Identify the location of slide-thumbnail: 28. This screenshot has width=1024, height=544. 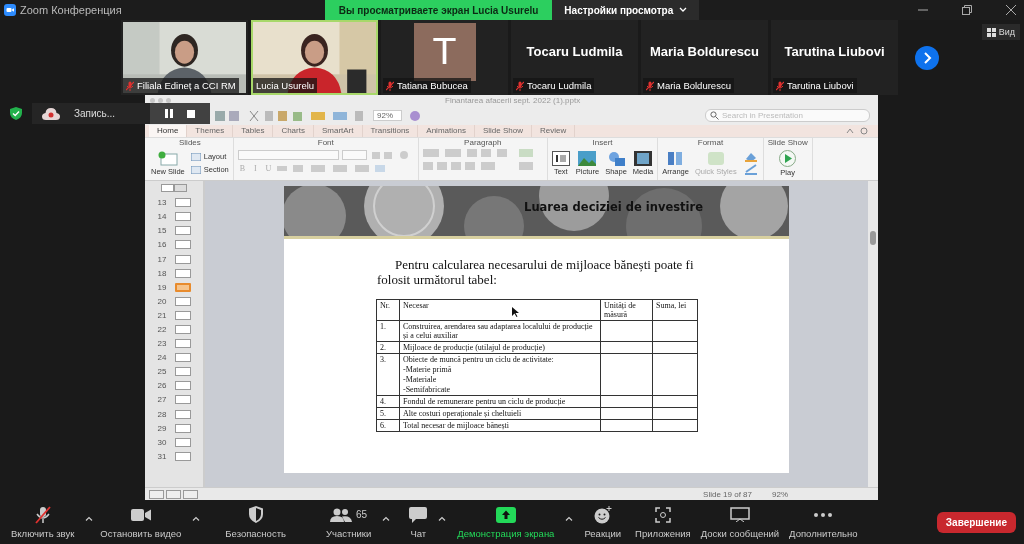
(174, 414).